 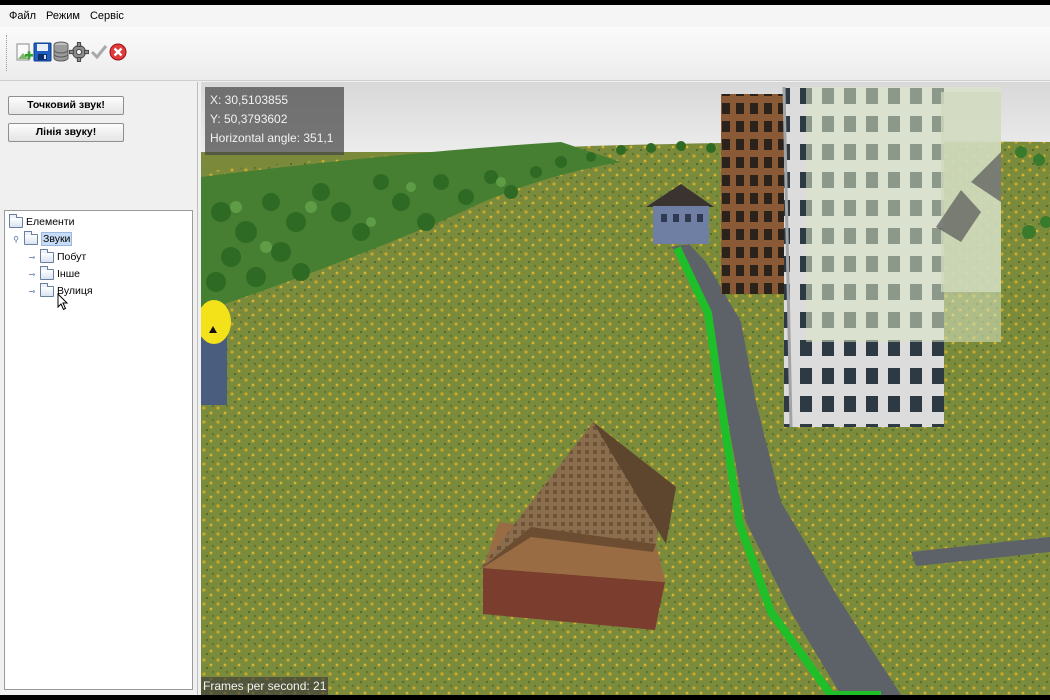 I want to click on tree-label-household: Побут, so click(x=72, y=257).